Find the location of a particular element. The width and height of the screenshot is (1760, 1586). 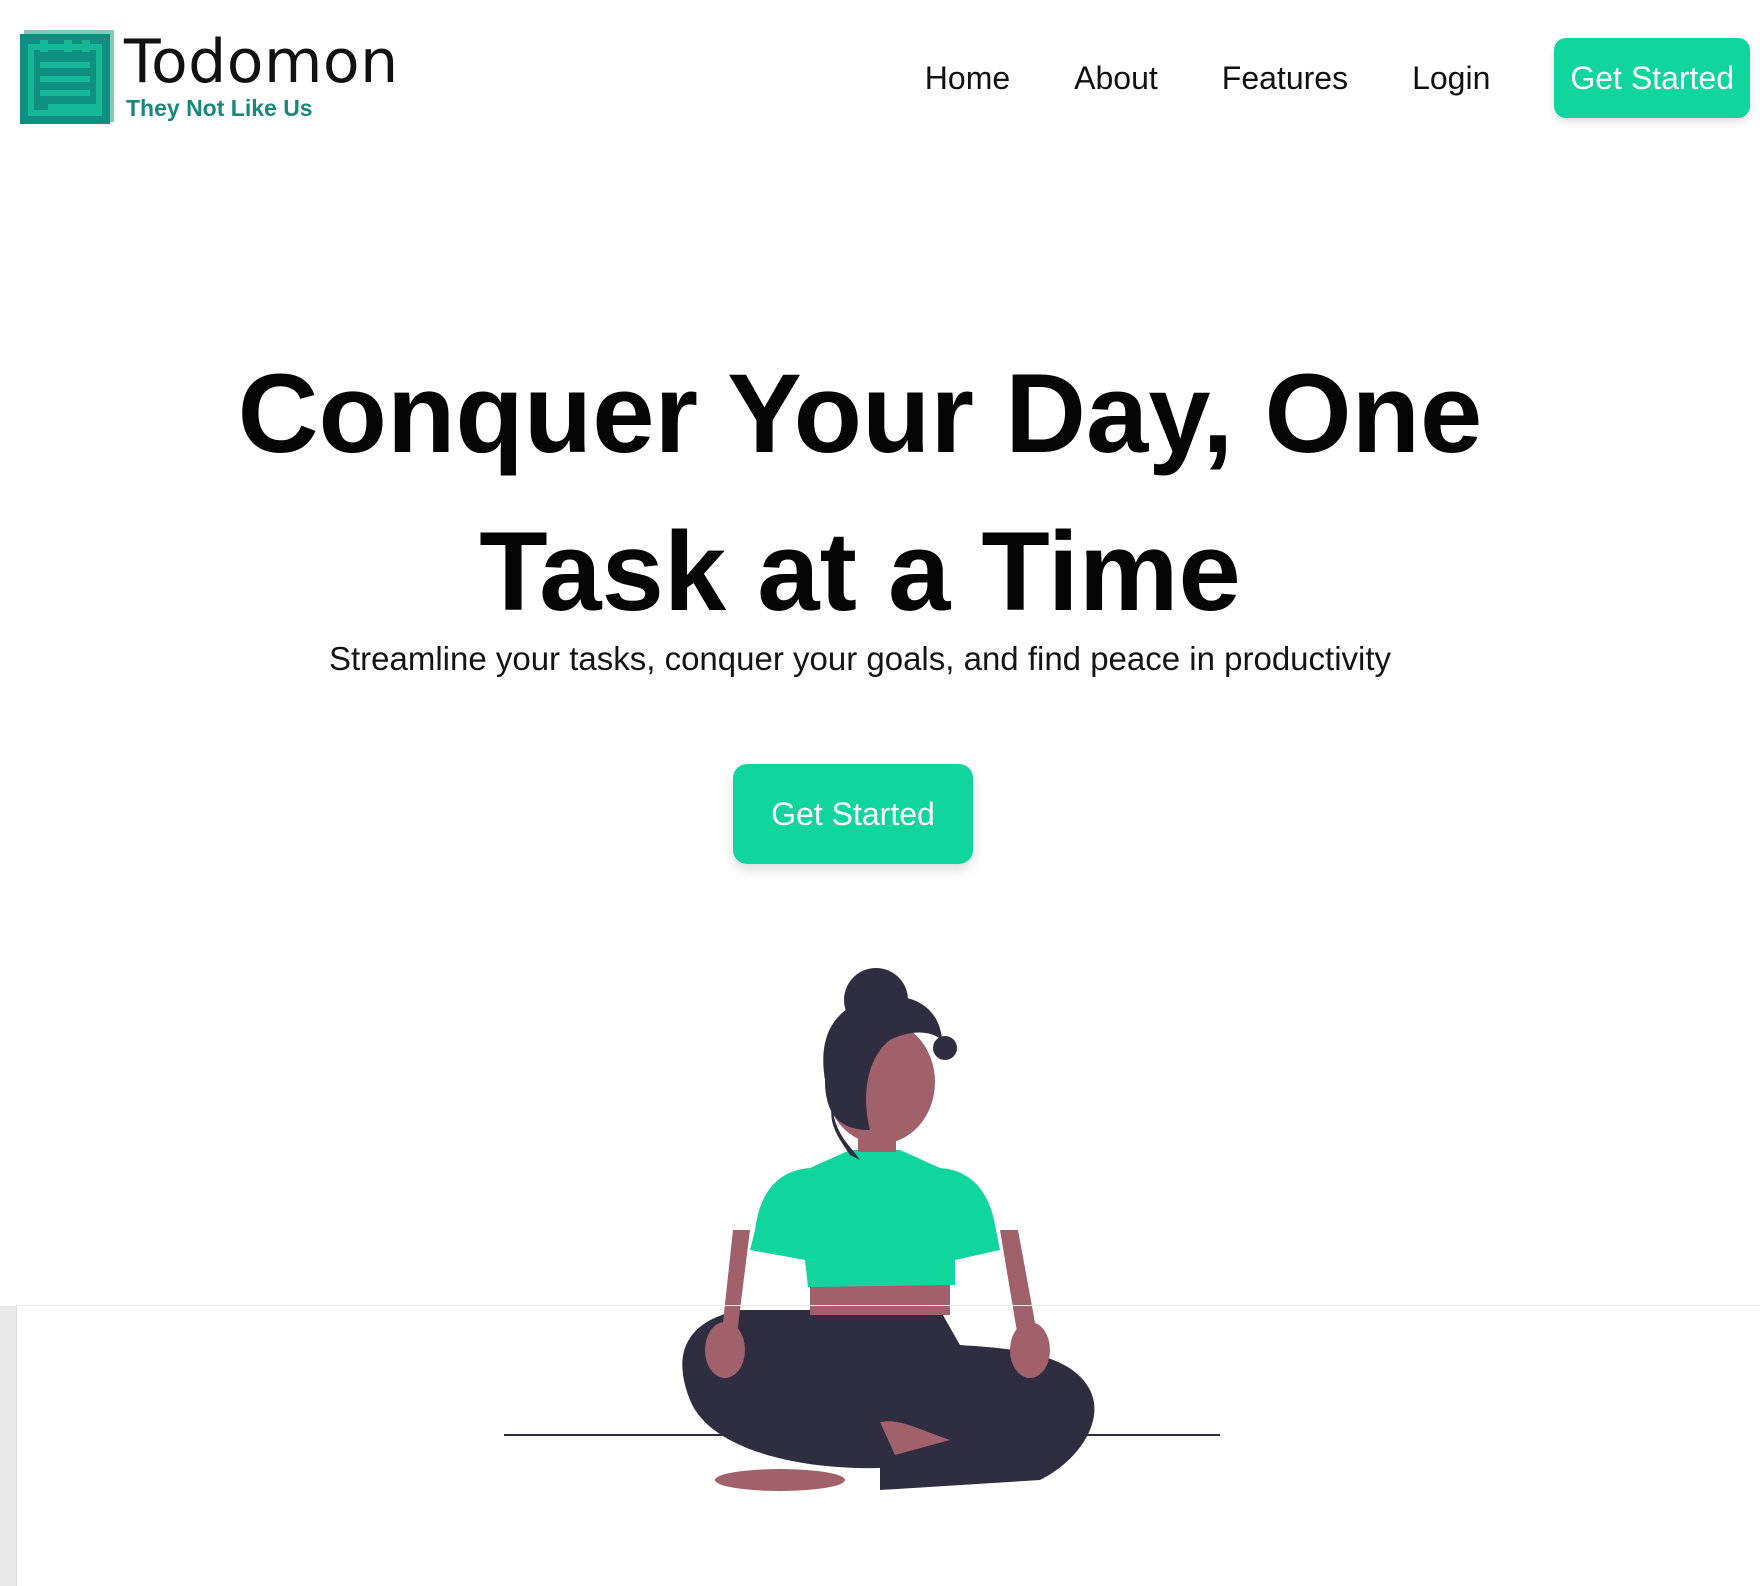

nav-get-started-button: Get Started is located at coordinates (1652, 78).